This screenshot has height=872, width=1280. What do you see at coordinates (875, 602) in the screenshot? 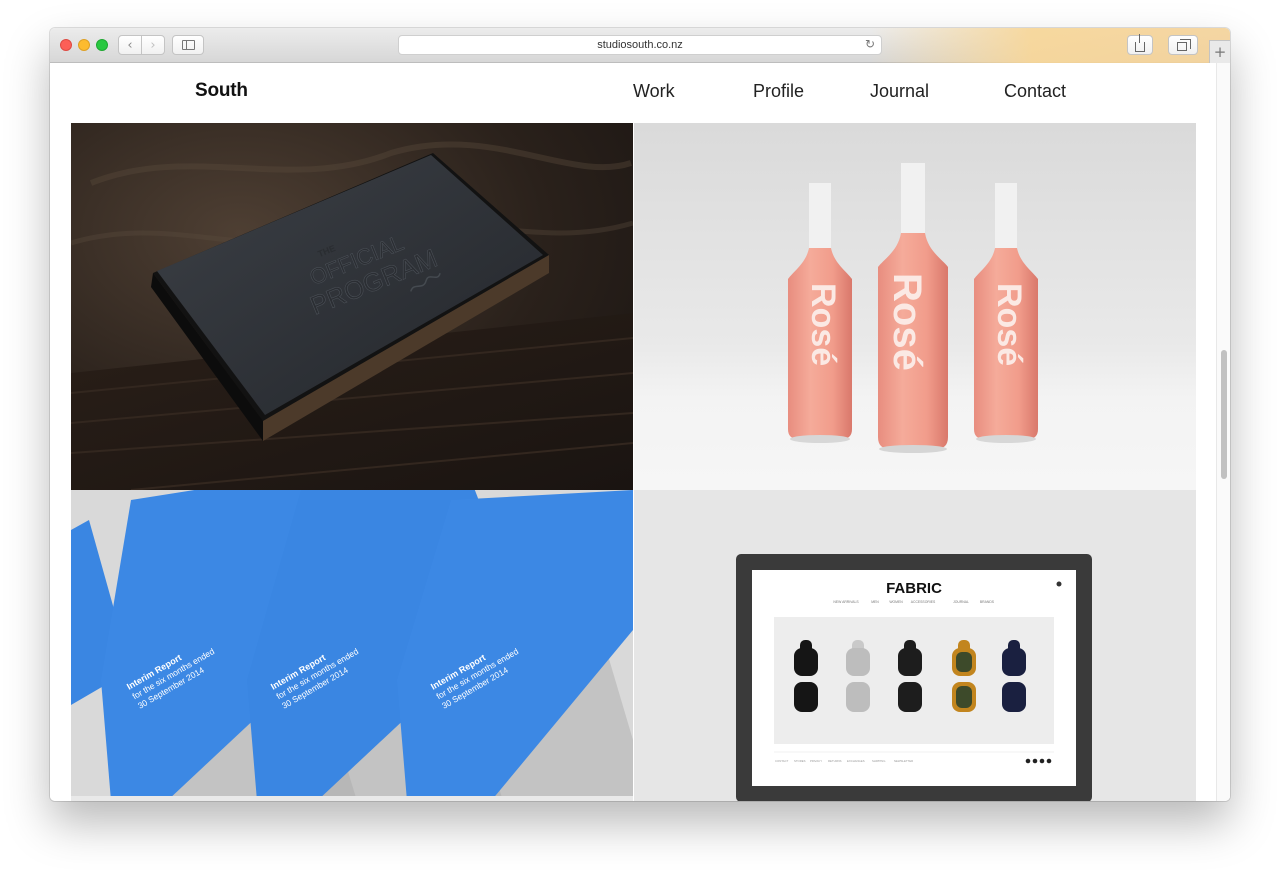
I see `fabric-menu-1: MEN` at bounding box center [875, 602].